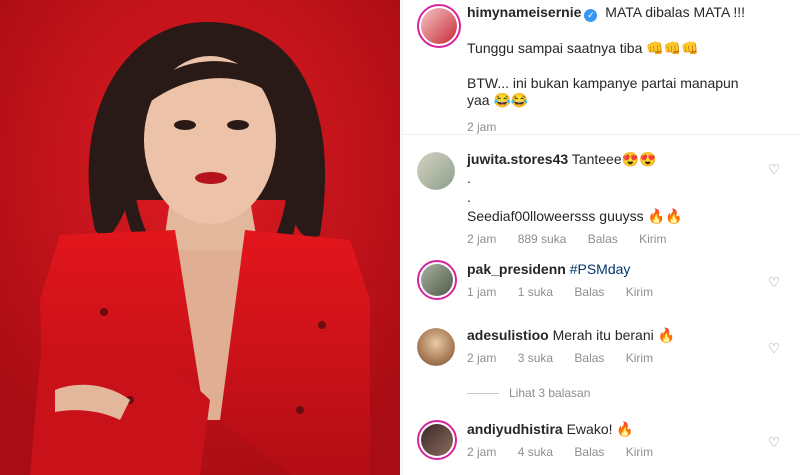 This screenshot has width=800, height=475. Describe the element at coordinates (600, 269) in the screenshot. I see `comment-hashtag: #PSMday` at that location.